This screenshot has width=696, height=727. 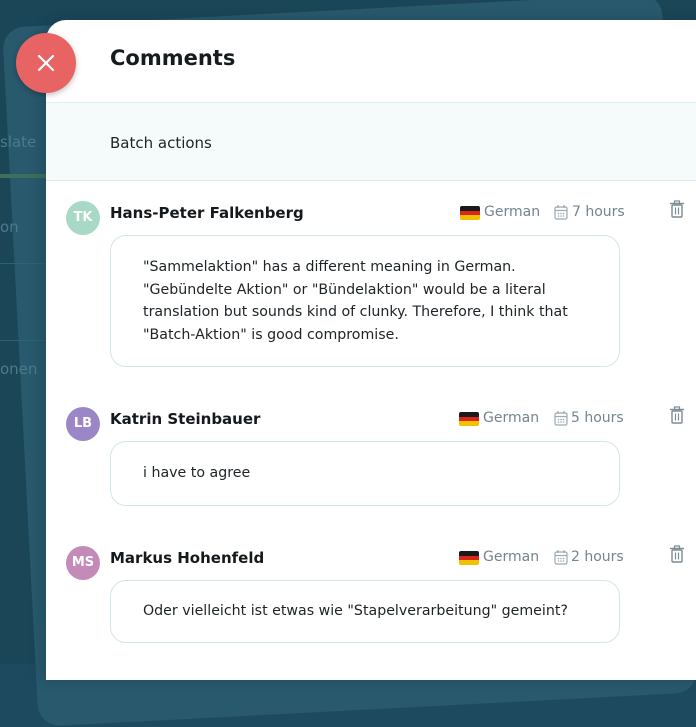 What do you see at coordinates (371, 61) in the screenshot?
I see `panel-header: Comments` at bounding box center [371, 61].